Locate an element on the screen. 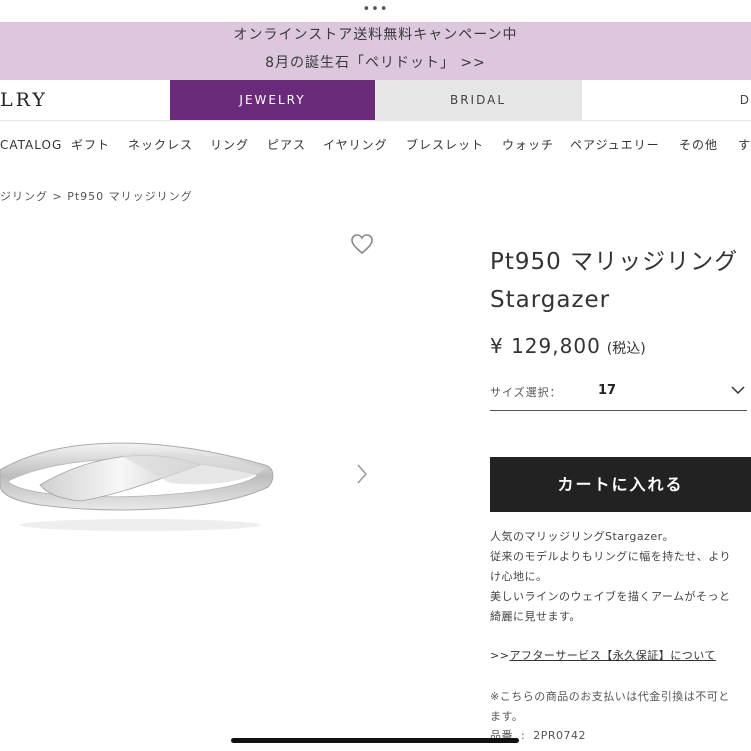 This screenshot has height=751, width=751. category-other: その他 is located at coordinates (698, 145).